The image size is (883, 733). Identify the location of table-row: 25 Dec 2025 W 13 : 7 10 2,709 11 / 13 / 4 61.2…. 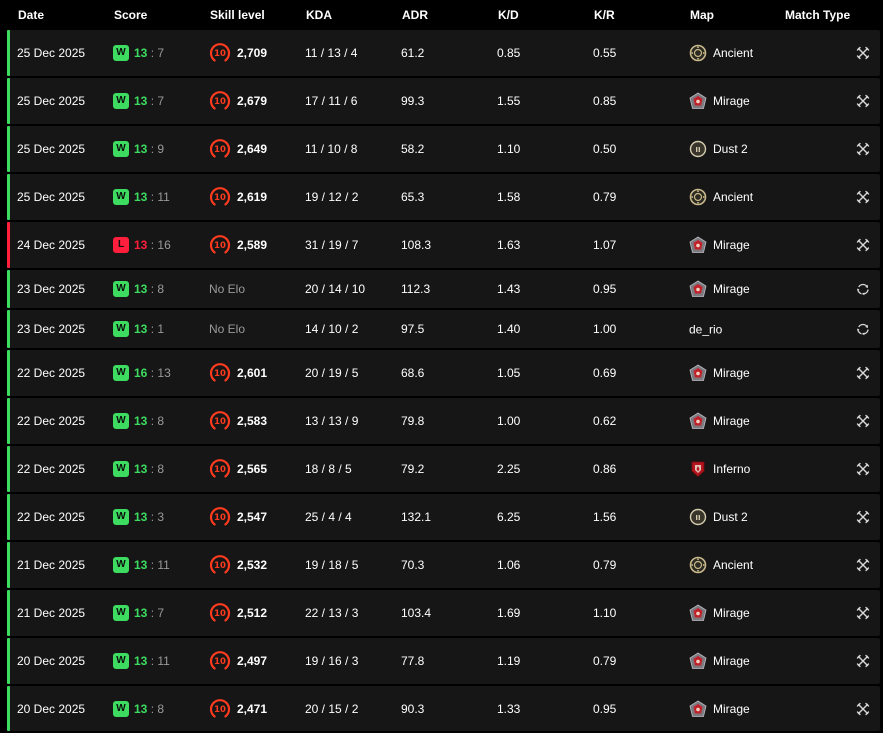
(443, 53).